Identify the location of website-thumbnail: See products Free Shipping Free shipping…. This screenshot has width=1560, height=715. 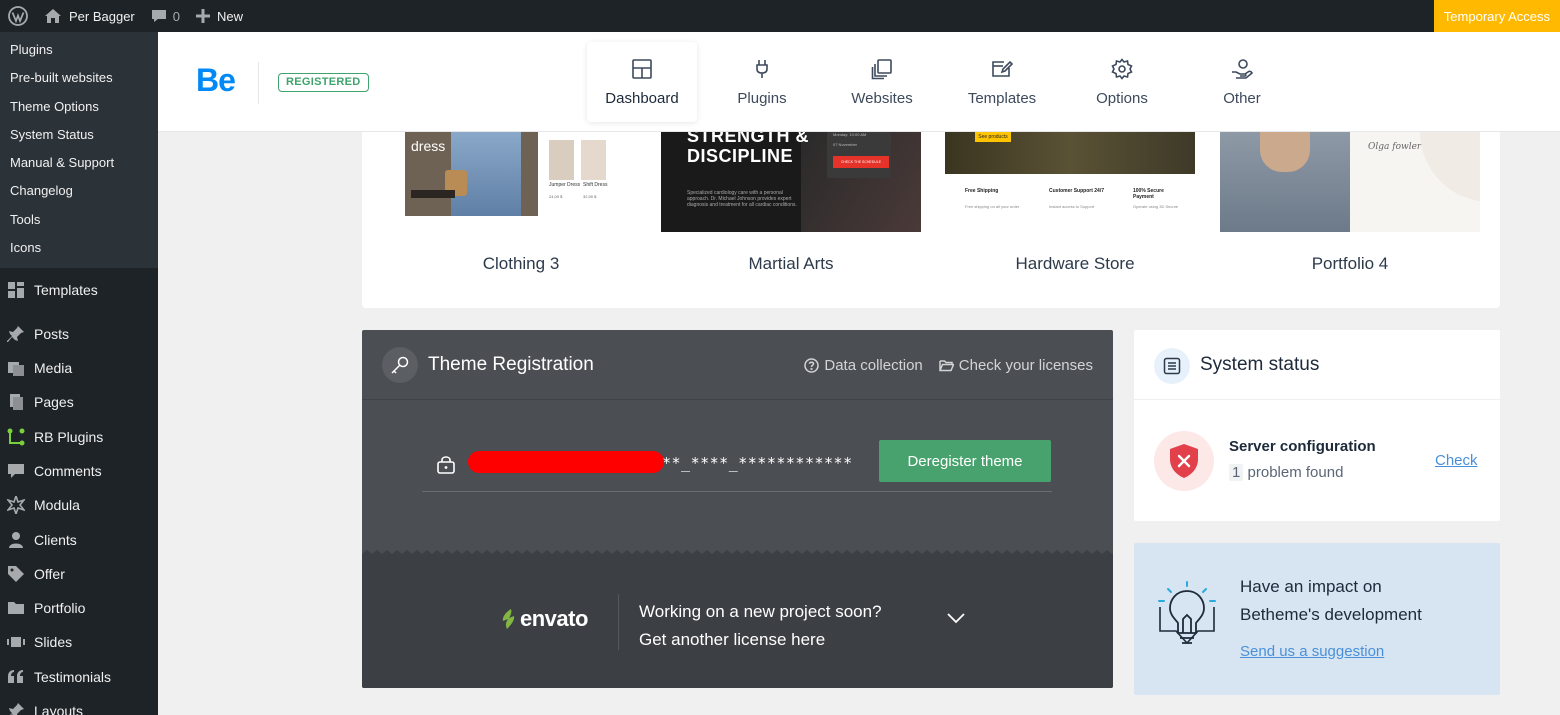
(1075, 182).